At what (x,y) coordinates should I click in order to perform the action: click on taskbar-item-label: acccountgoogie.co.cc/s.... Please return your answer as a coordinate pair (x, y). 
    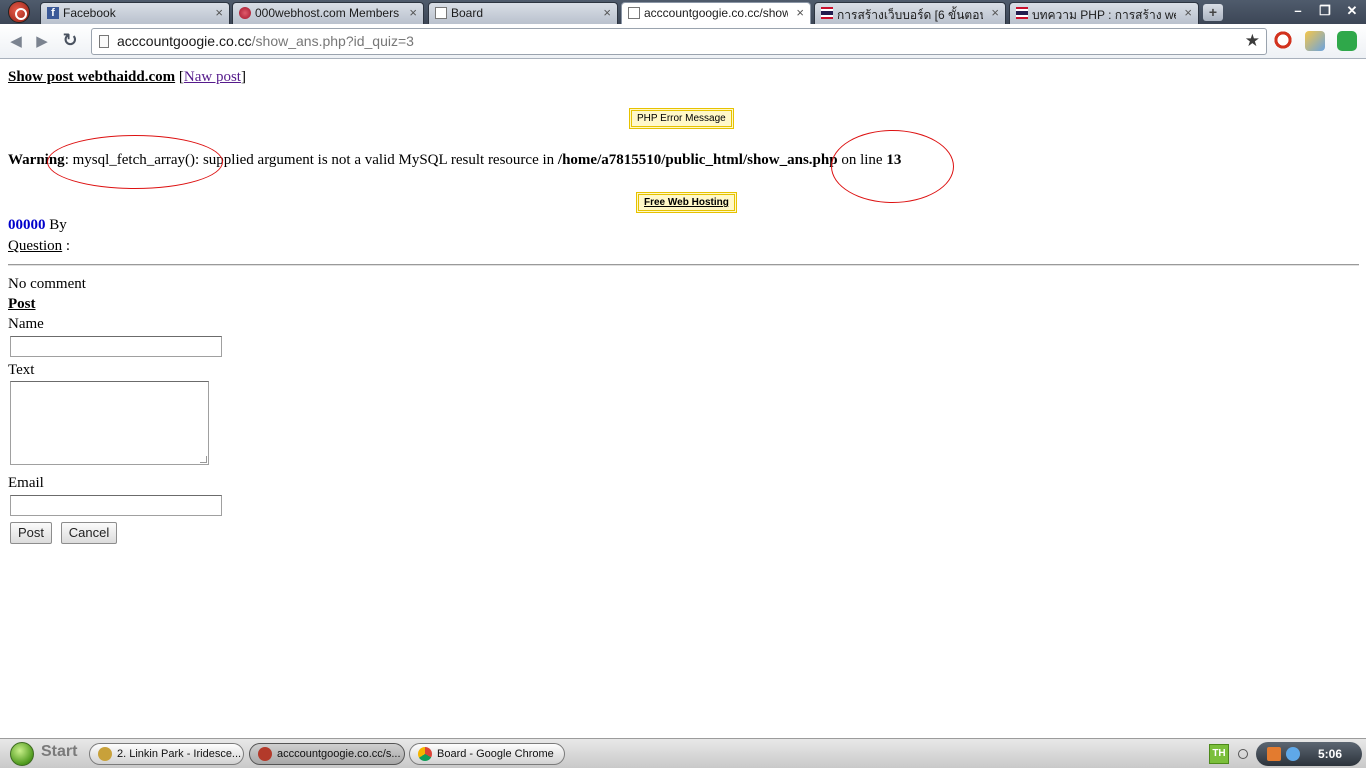
    Looking at the image, I should click on (339, 754).